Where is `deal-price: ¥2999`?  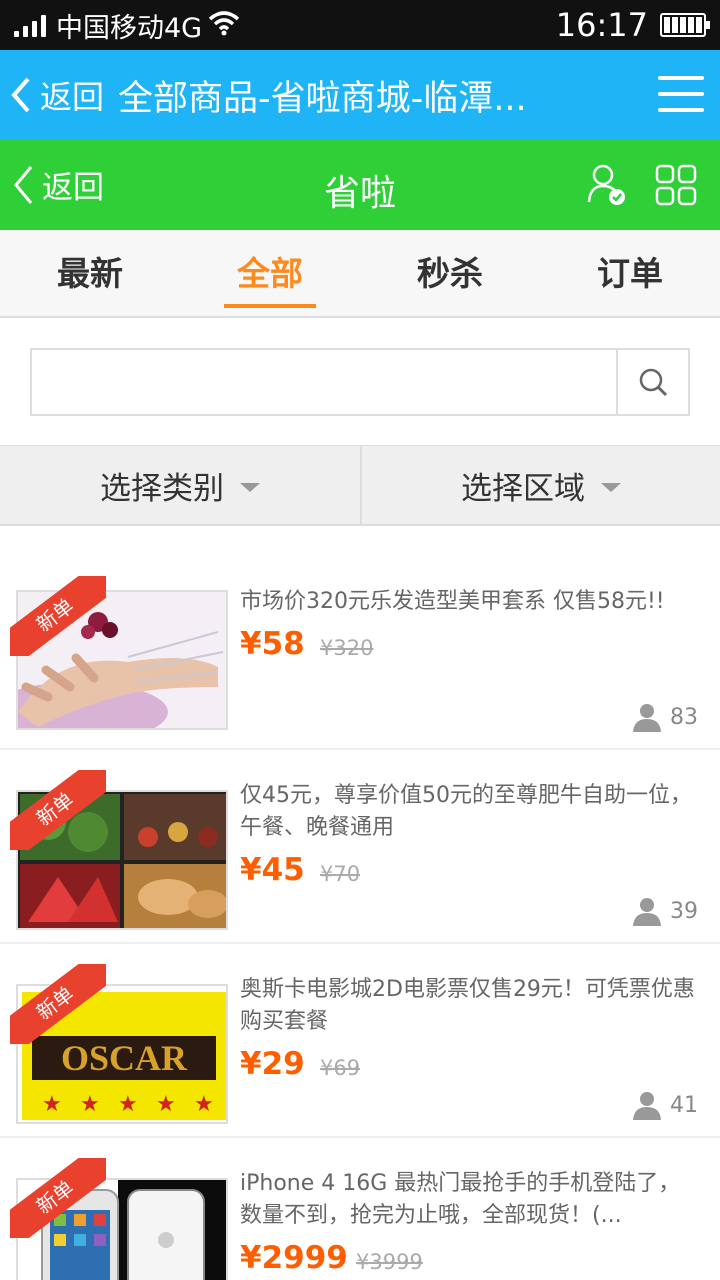
deal-price: ¥2999 is located at coordinates (294, 1258).